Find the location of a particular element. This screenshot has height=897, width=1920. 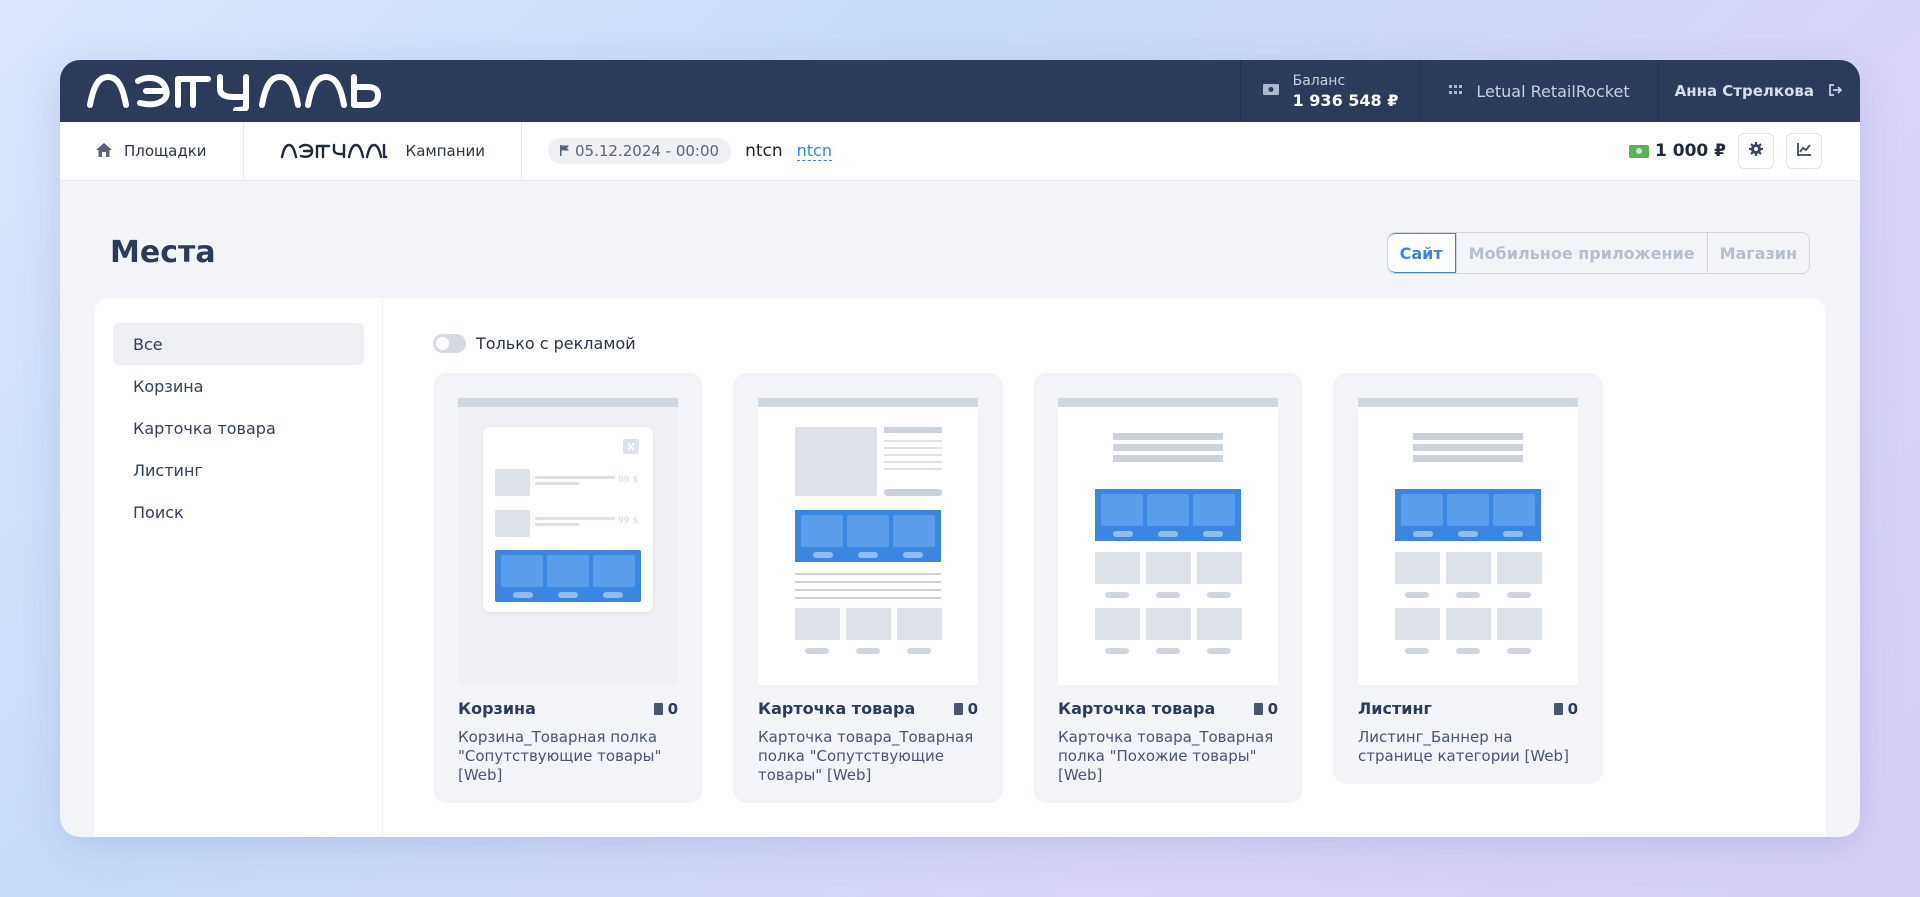

brand-logo is located at coordinates (650, 91).